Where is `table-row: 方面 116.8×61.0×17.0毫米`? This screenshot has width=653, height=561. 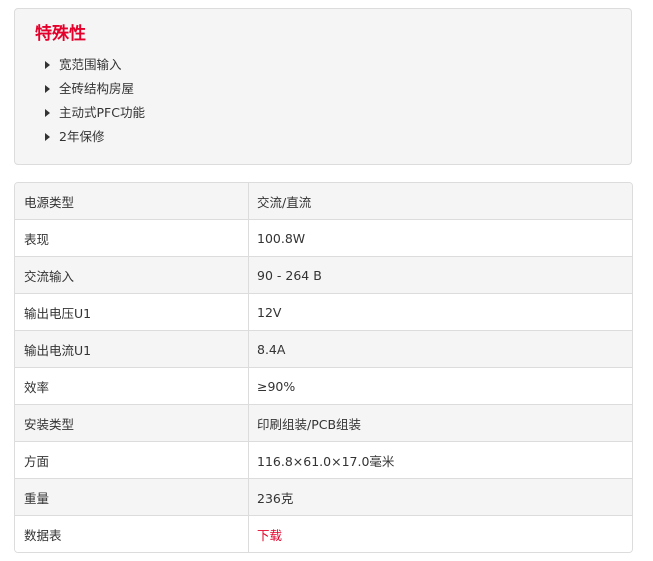 table-row: 方面 116.8×61.0×17.0毫米 is located at coordinates (323, 459).